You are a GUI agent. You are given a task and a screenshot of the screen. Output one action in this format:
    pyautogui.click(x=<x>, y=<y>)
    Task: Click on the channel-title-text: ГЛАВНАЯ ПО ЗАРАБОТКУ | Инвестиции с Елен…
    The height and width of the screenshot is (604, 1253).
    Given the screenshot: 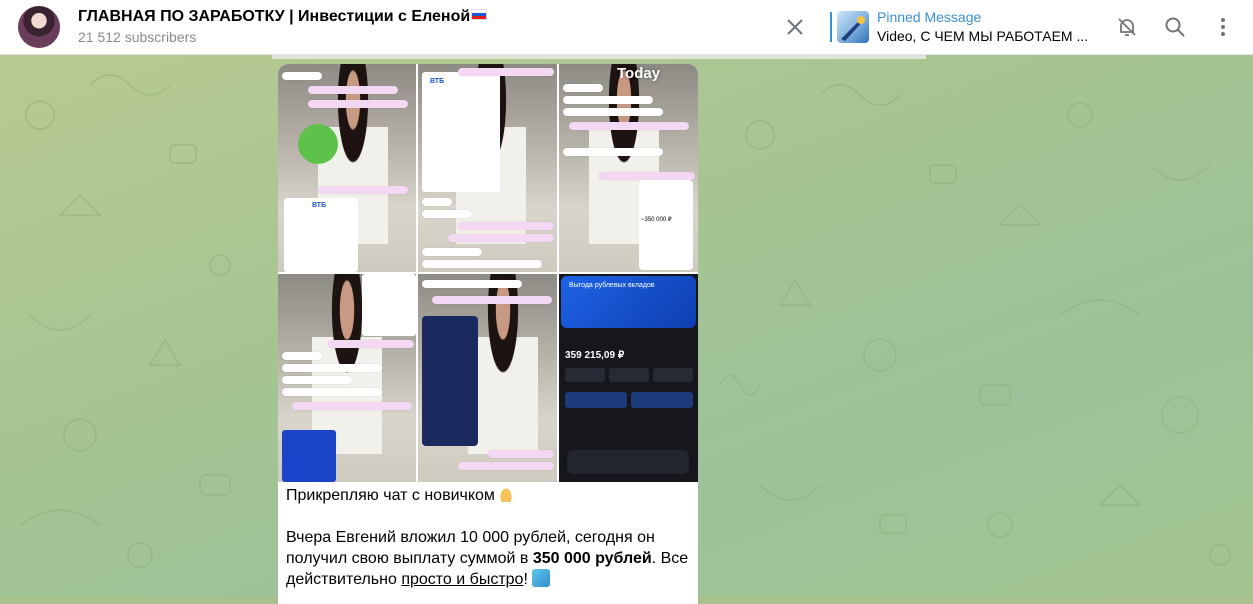 What is the action you would take?
    pyautogui.click(x=274, y=16)
    